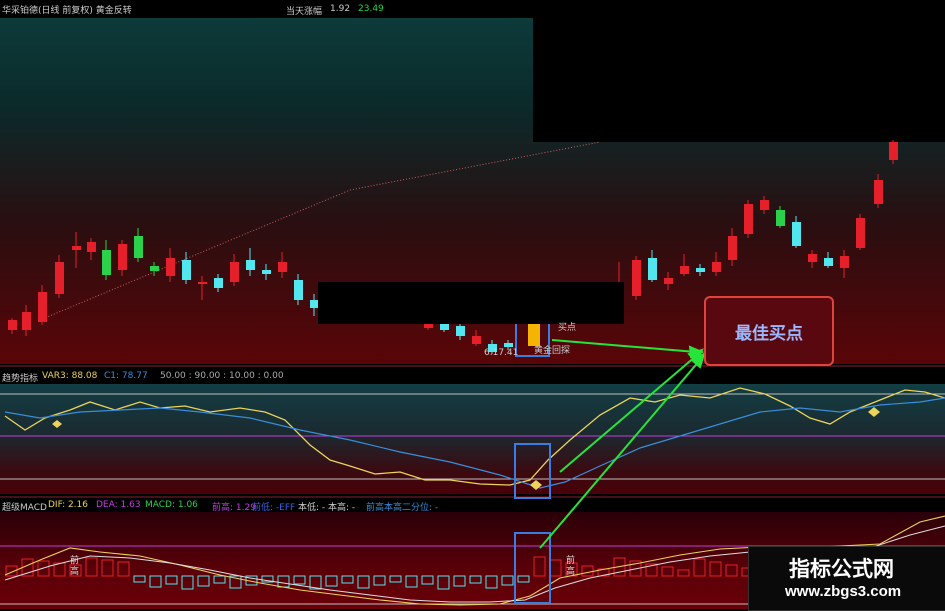  I want to click on redaction-block, so click(471, 303).